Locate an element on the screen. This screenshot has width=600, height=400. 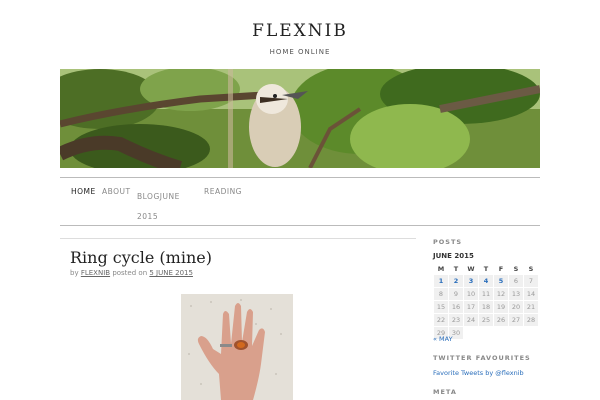
calendar-day: 15 is located at coordinates (441, 307).